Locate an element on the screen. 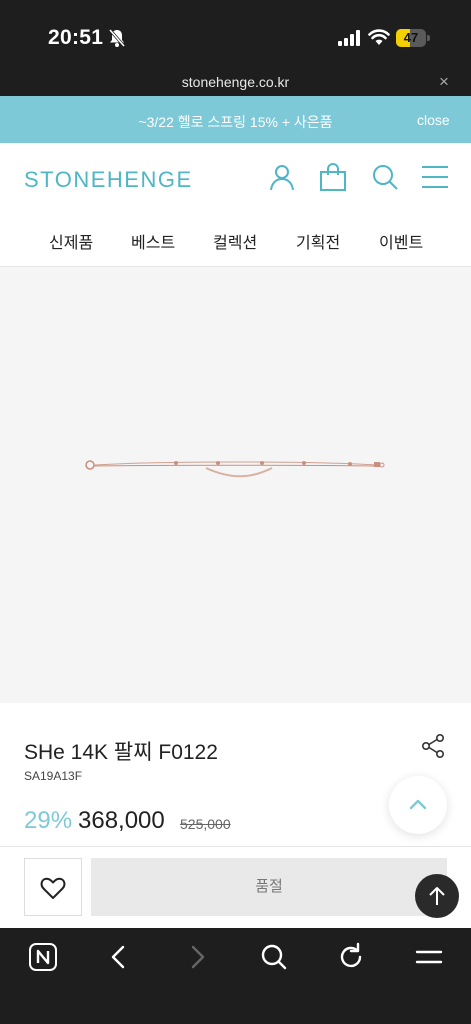 The height and width of the screenshot is (1024, 471). url-text: stonehenge.co.kr is located at coordinates (235, 82).